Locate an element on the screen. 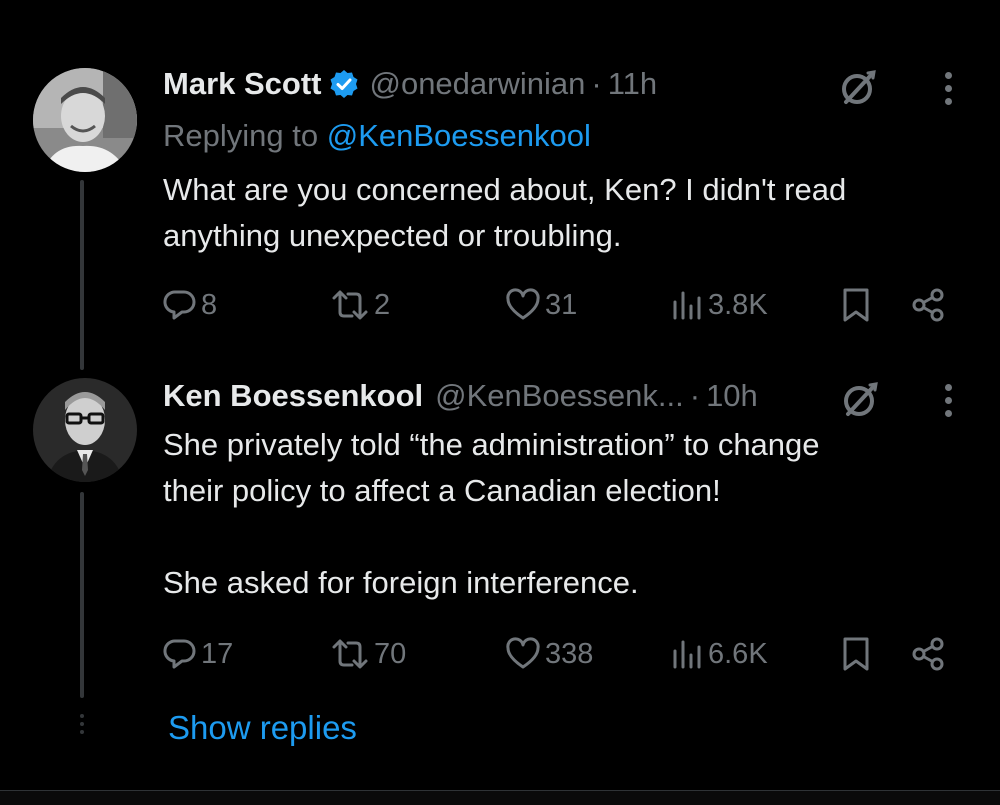 This screenshot has height=805, width=1000. views-count: 3.8K is located at coordinates (738, 305).